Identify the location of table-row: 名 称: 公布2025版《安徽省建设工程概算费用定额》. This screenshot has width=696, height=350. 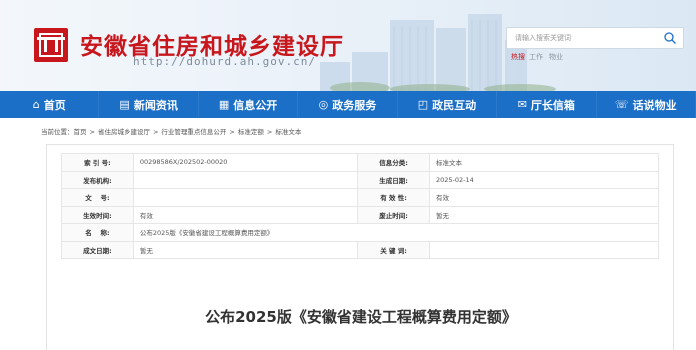
(360, 232).